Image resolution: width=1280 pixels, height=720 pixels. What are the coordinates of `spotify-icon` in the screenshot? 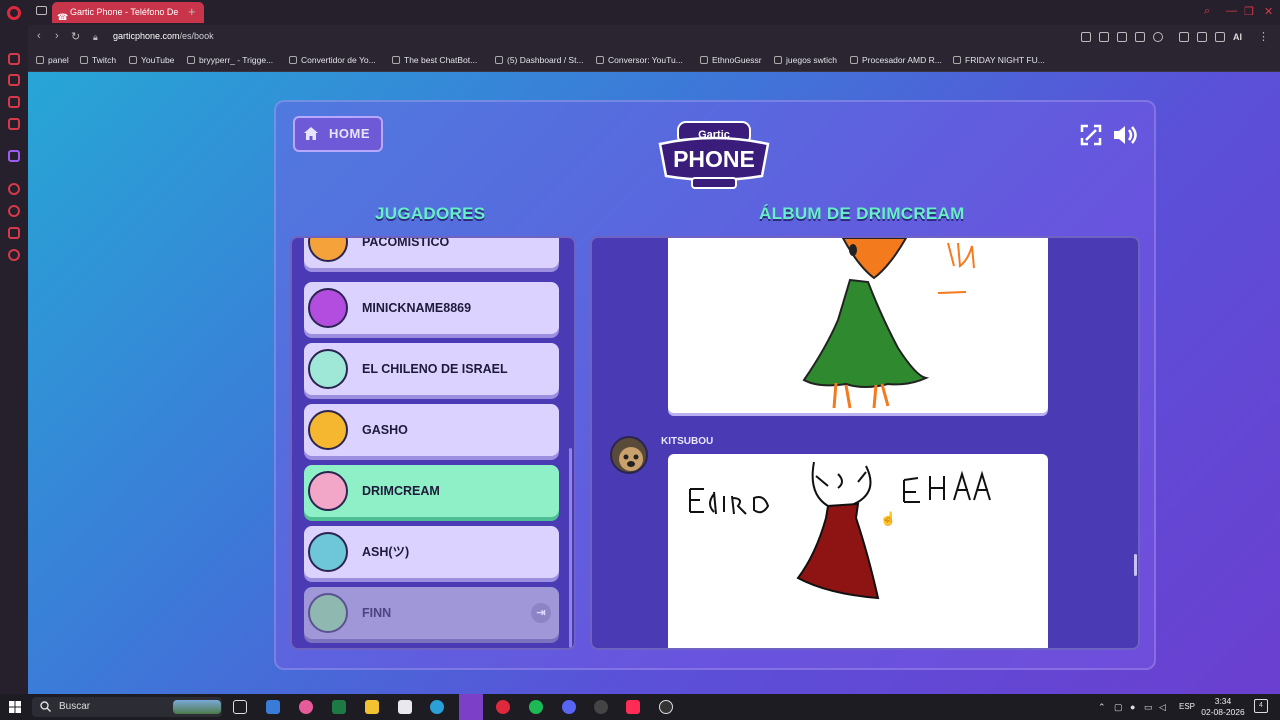 It's located at (536, 707).